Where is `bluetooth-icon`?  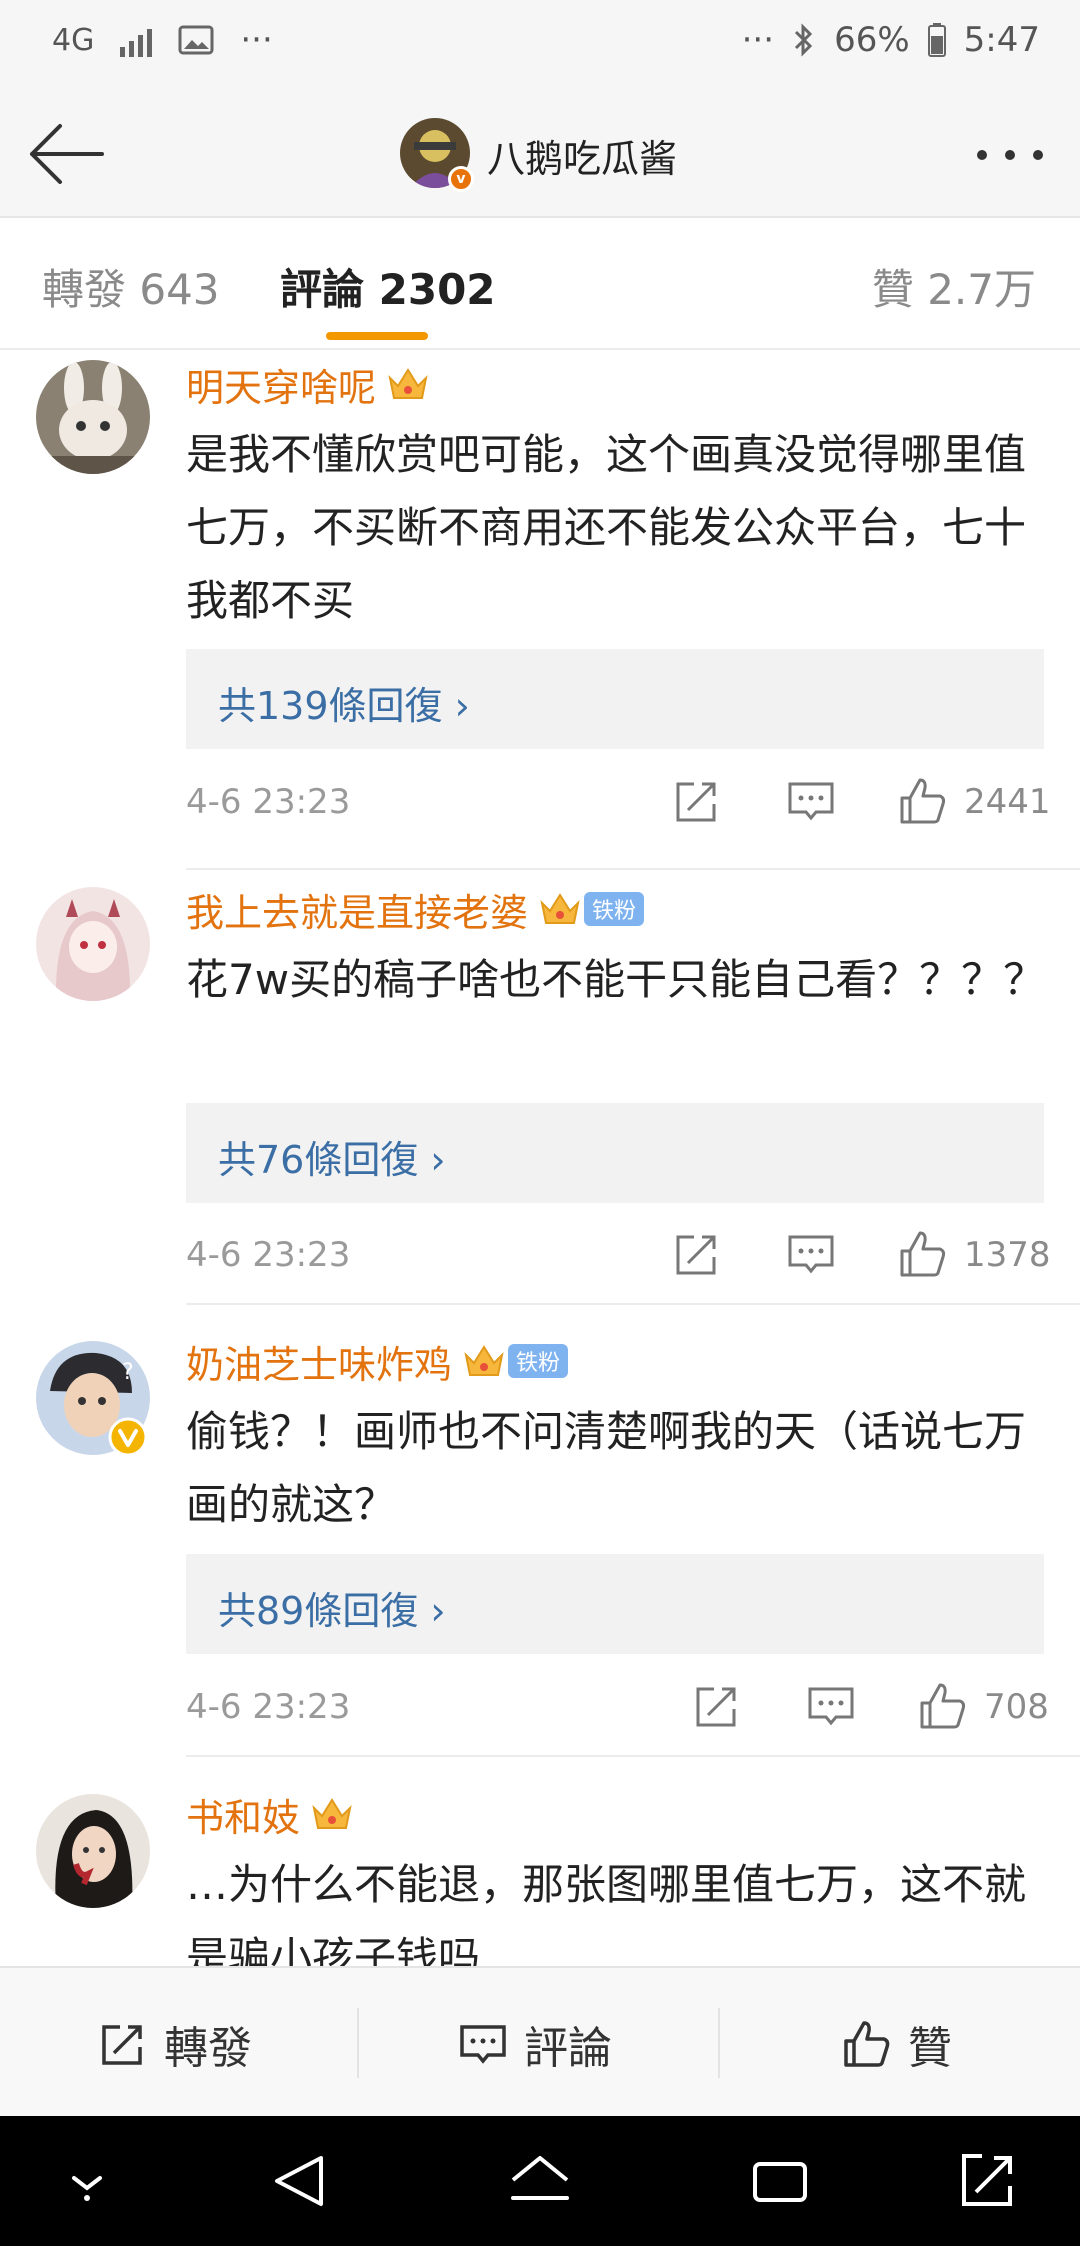 bluetooth-icon is located at coordinates (804, 40).